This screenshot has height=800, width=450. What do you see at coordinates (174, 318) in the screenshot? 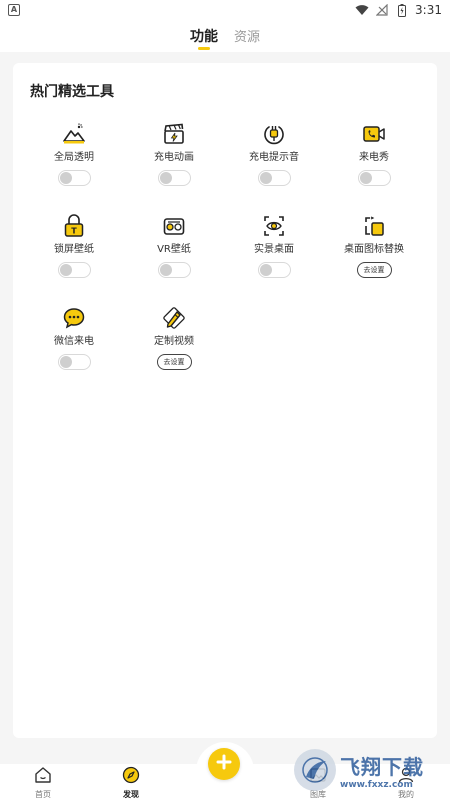
I see `pencil-square-icon` at bounding box center [174, 318].